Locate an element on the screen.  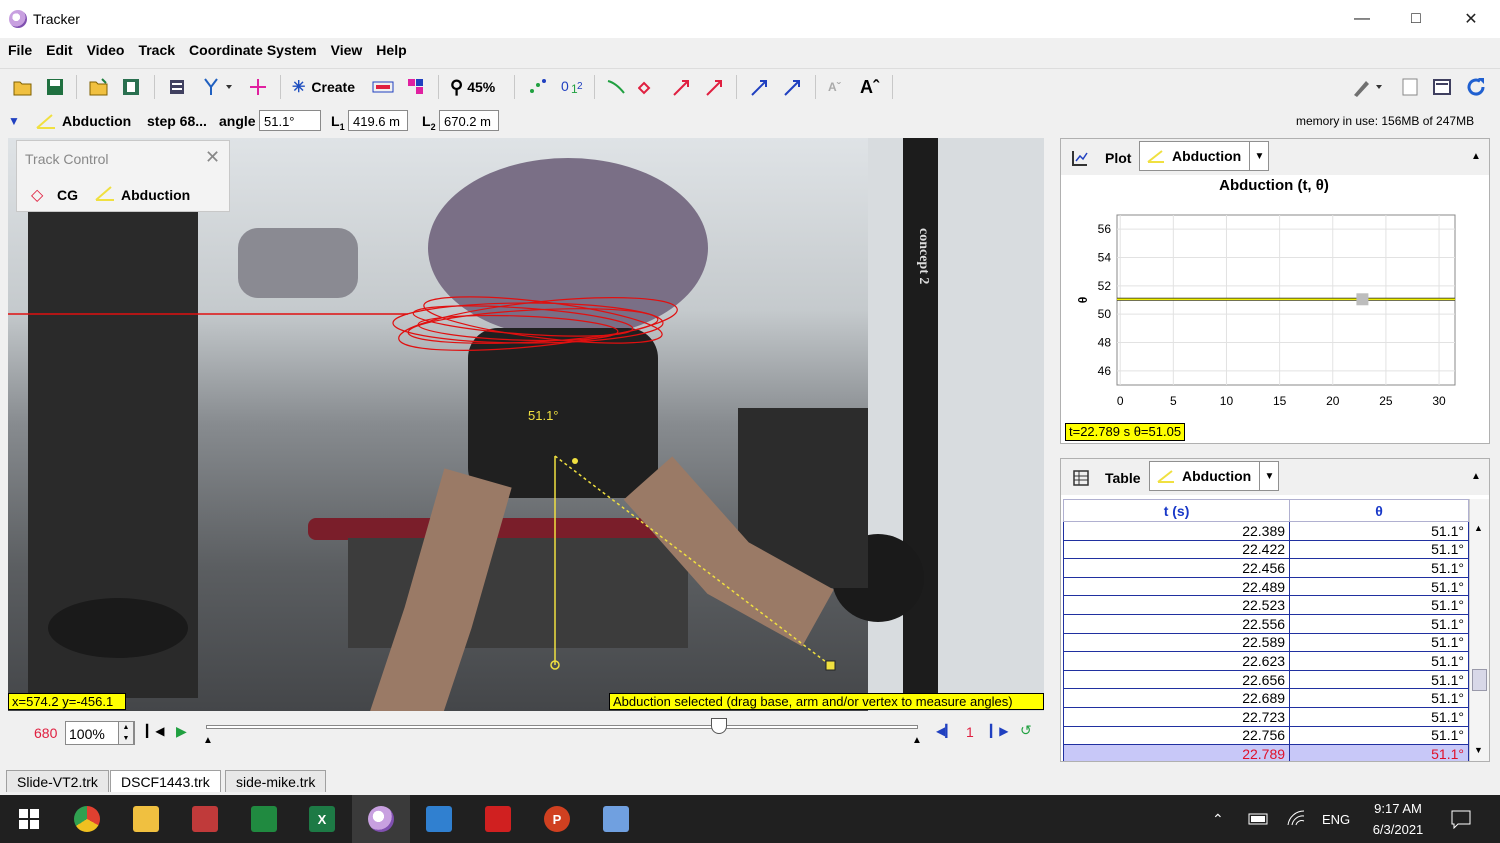
file-tab-active: DSCF1443.trk is located at coordinates (165, 781).